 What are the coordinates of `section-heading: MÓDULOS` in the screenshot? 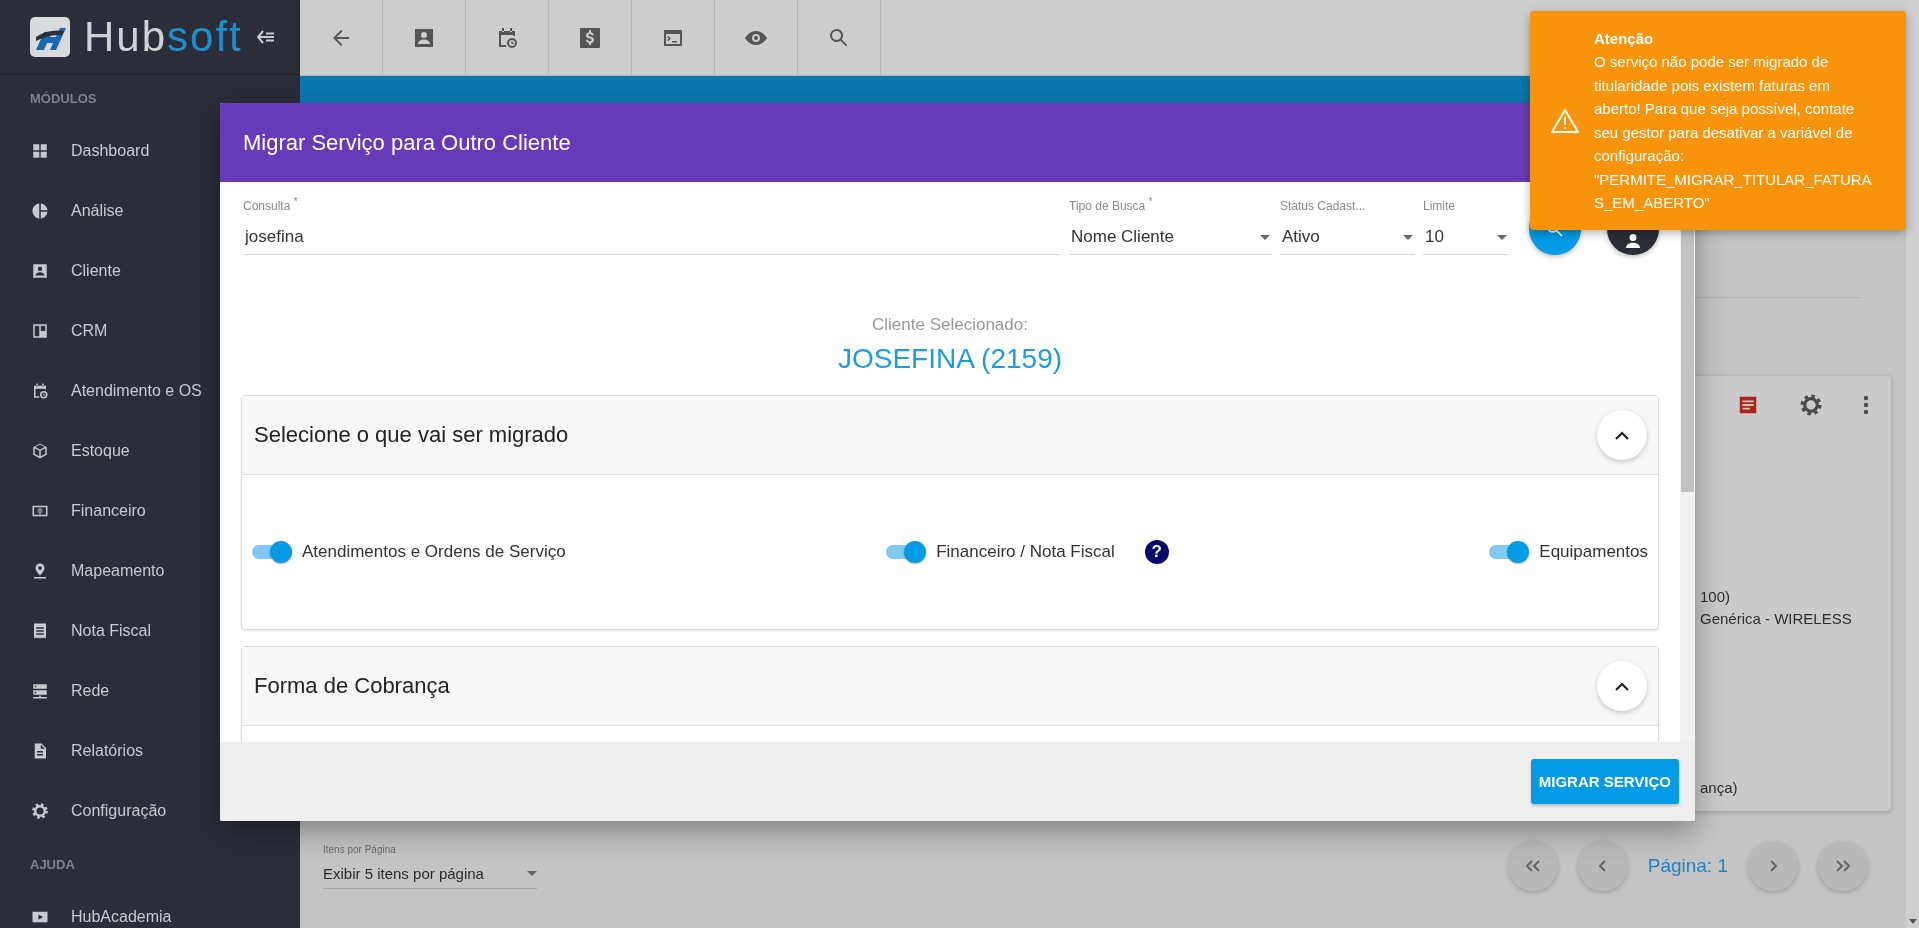 It's located at (63, 98).